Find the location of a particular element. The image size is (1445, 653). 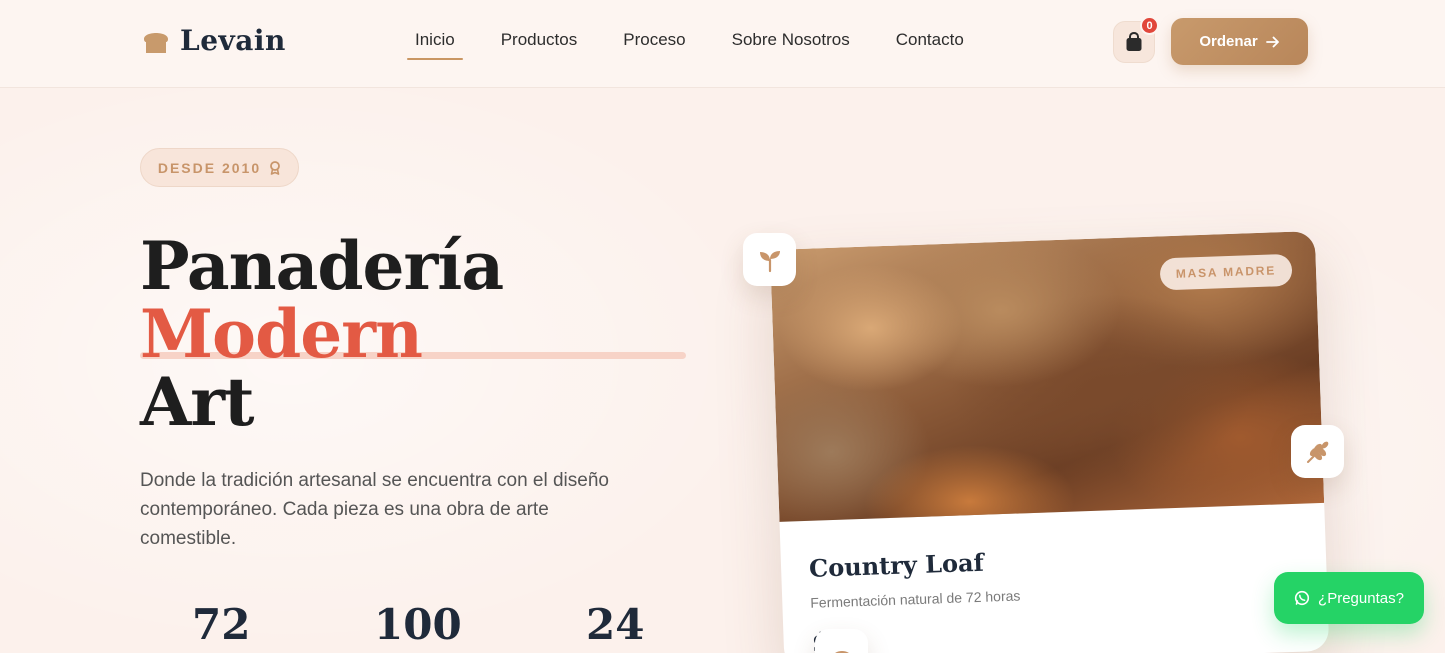

hero-title-line3: Art is located at coordinates (197, 402).